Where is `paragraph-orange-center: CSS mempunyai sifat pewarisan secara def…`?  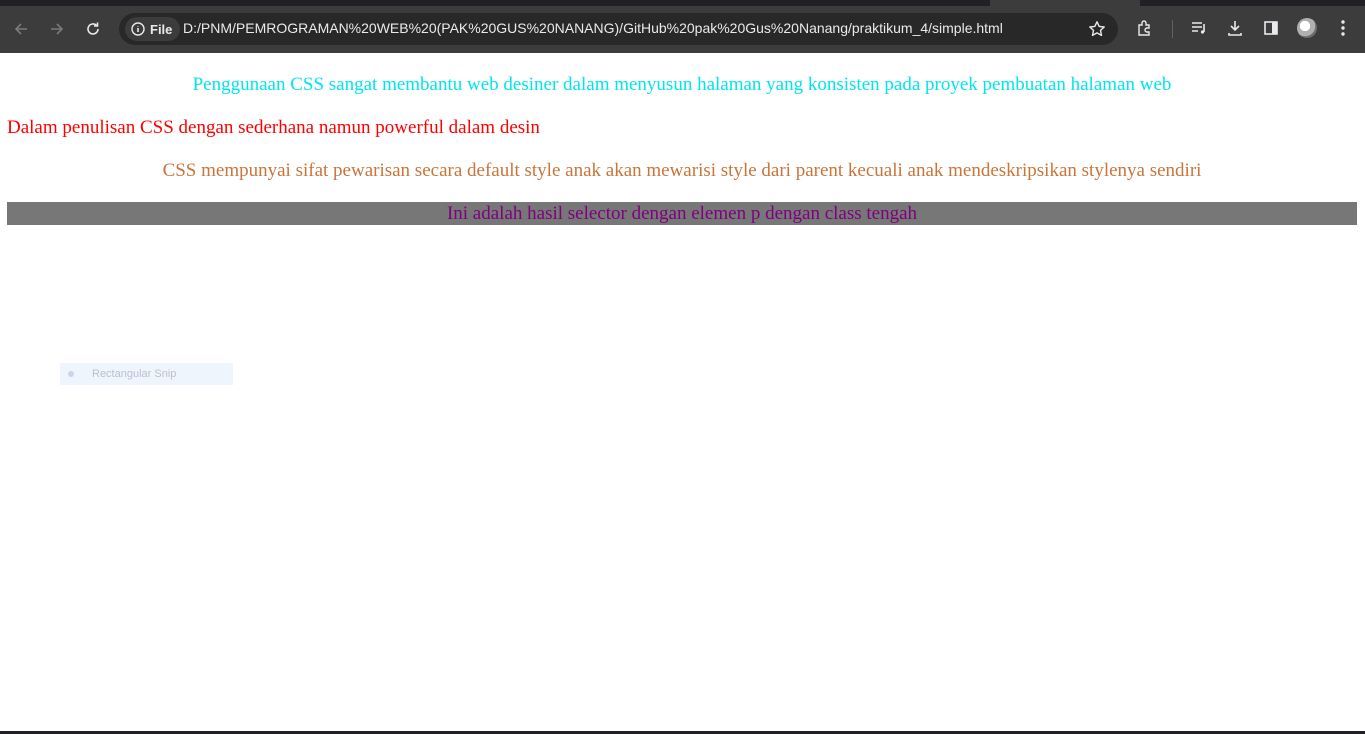
paragraph-orange-center: CSS mempunyai sifat pewarisan secara def… is located at coordinates (682, 170).